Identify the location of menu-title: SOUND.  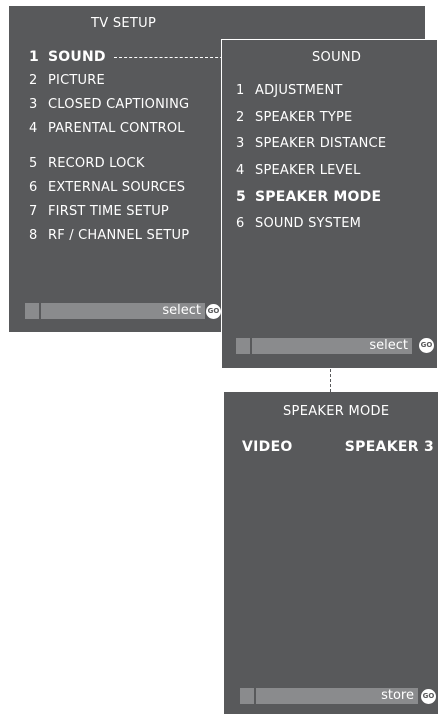
(337, 57).